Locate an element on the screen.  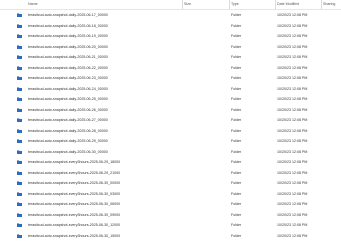
column-header-size: Size is located at coordinates (187, 4).